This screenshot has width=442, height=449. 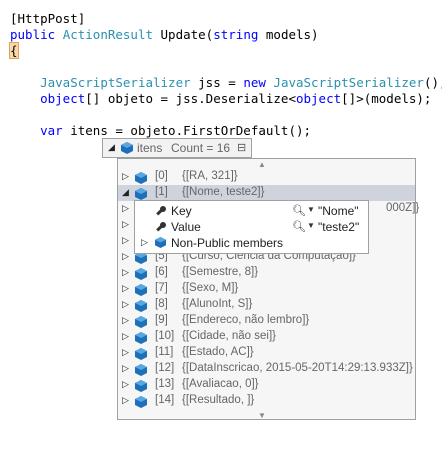 What do you see at coordinates (111, 147) in the screenshot?
I see `collapse-arrow-icon: ◢` at bounding box center [111, 147].